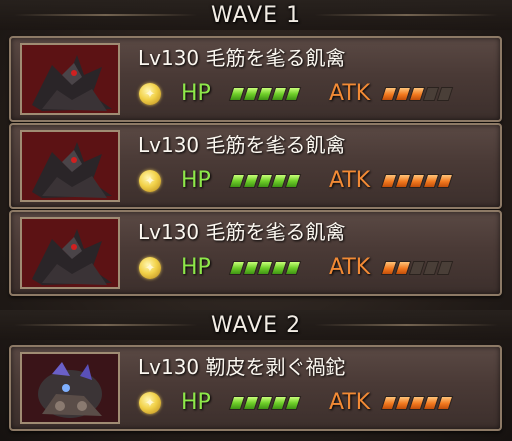 The height and width of the screenshot is (441, 512). I want to click on wave-2-header: WAVE 2, so click(256, 325).